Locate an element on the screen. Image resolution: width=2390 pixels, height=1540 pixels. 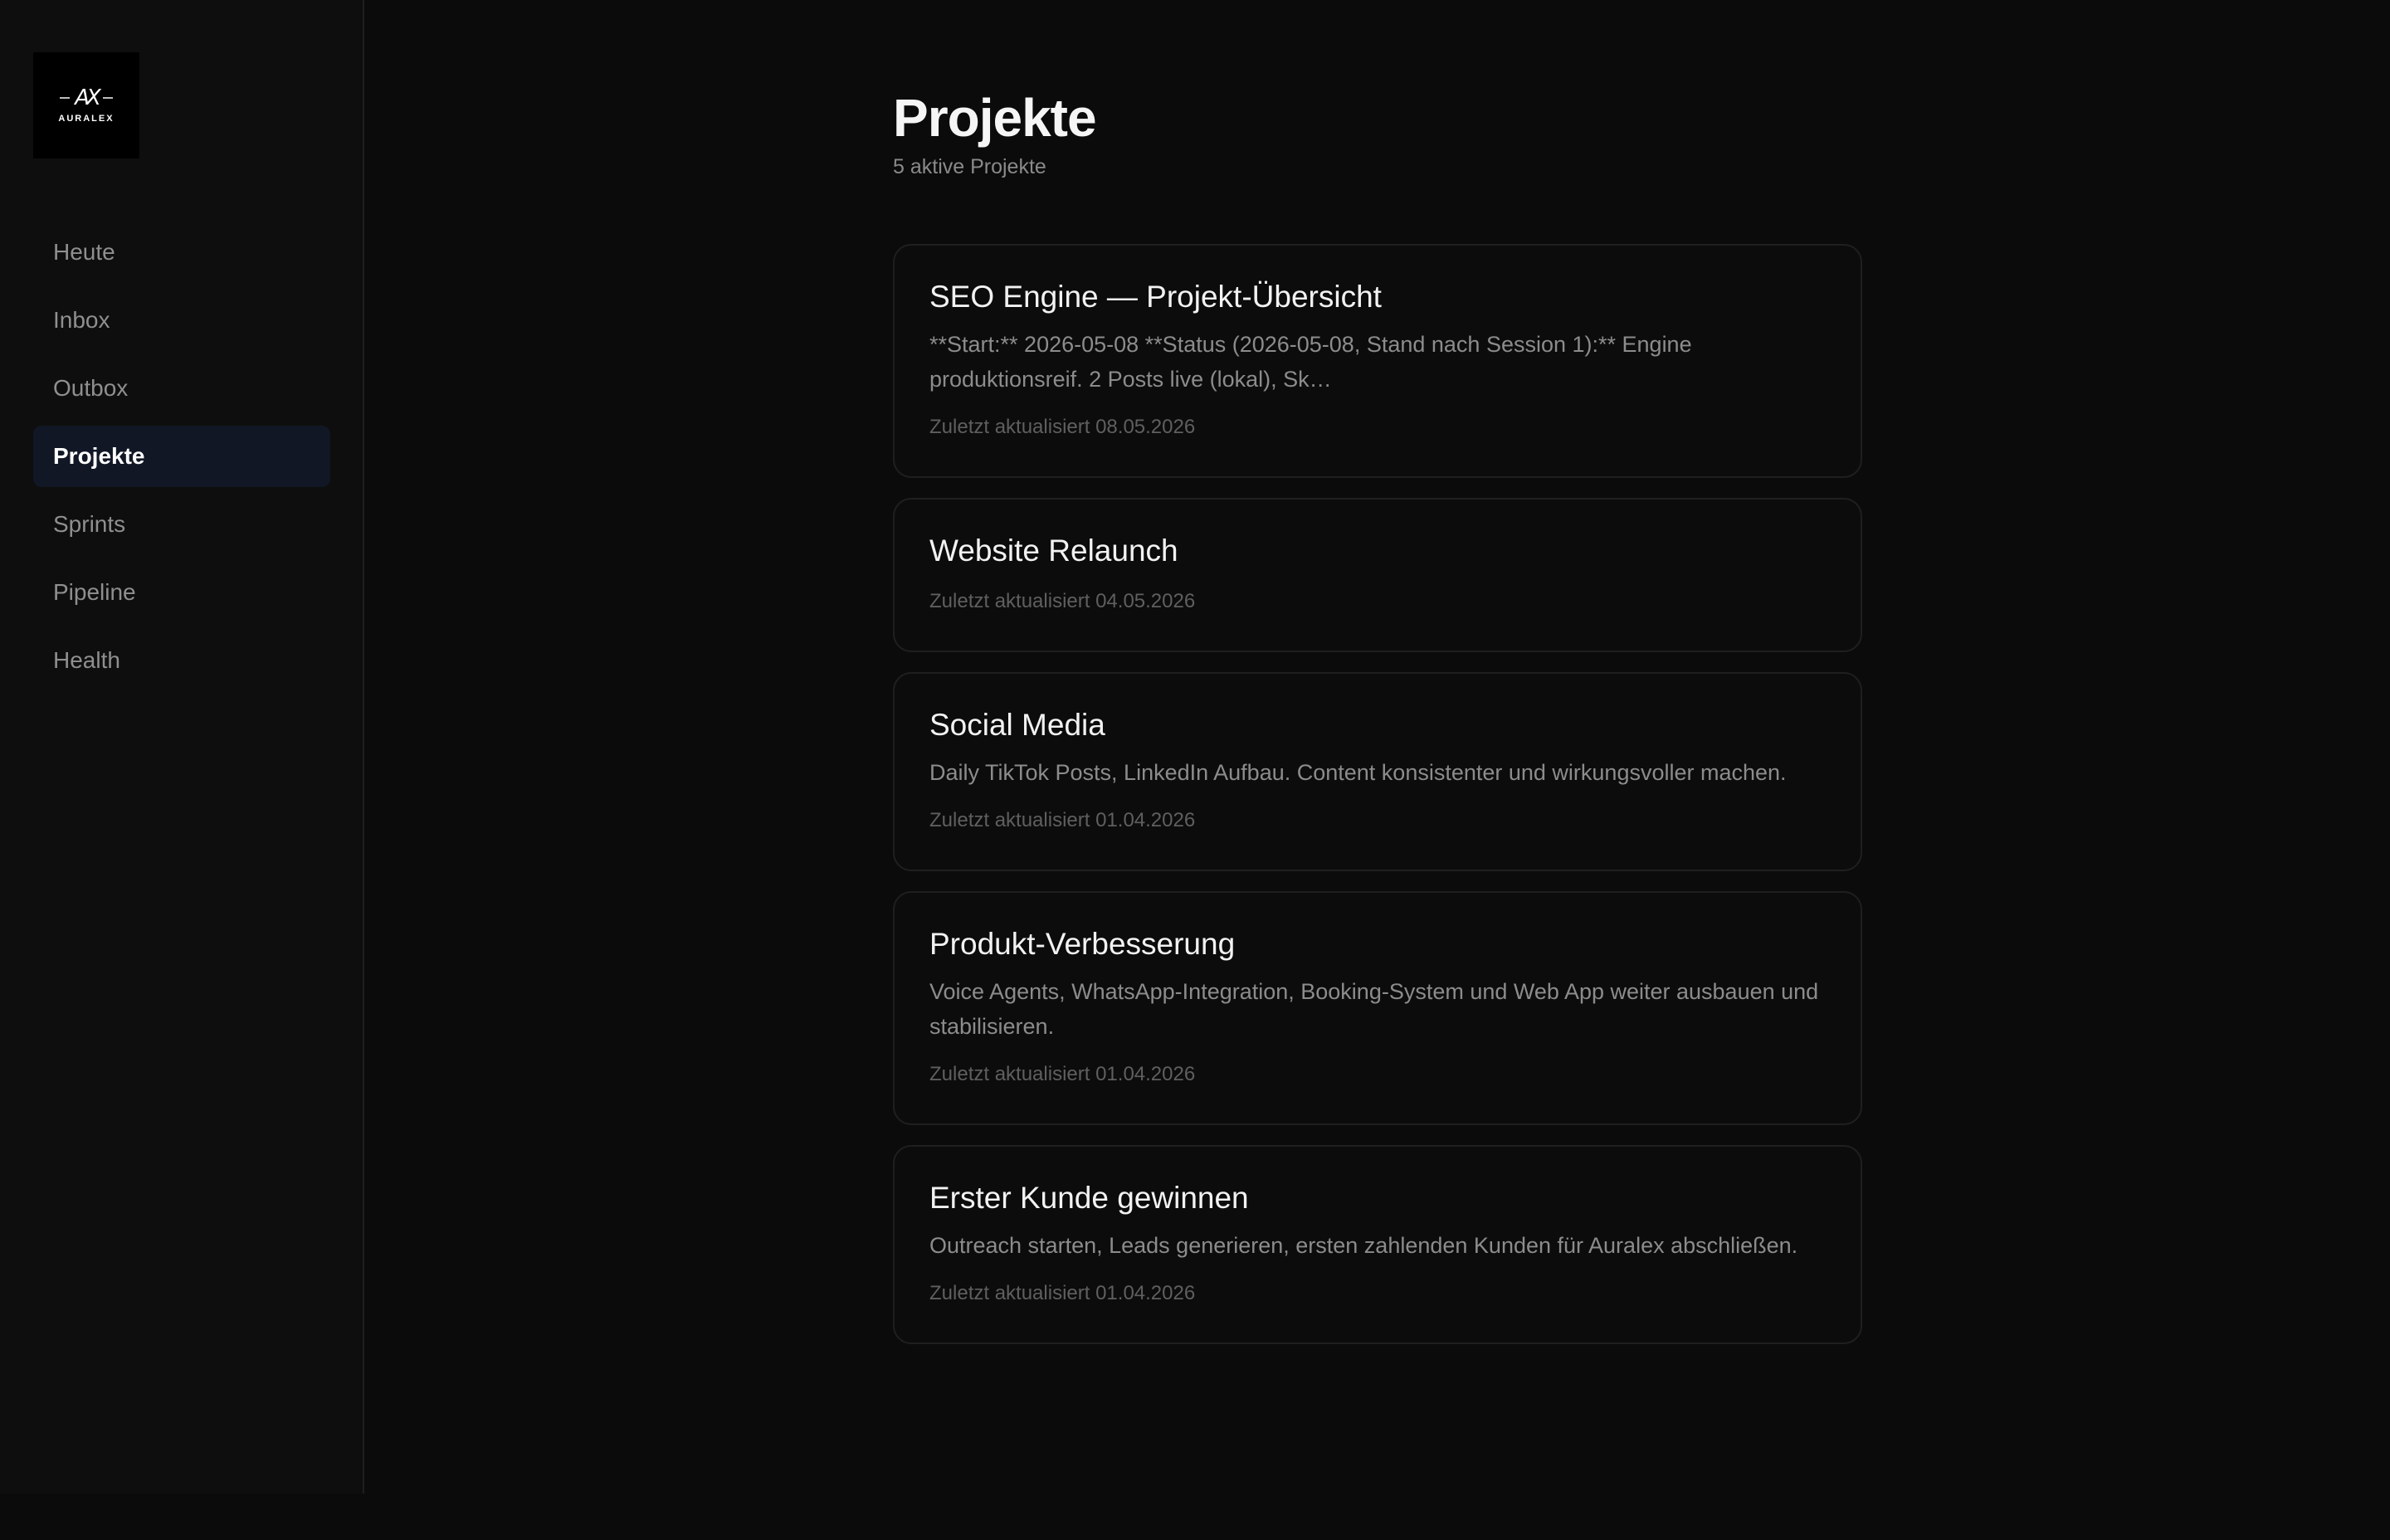
sidebar-item-health: Health is located at coordinates (181, 660).